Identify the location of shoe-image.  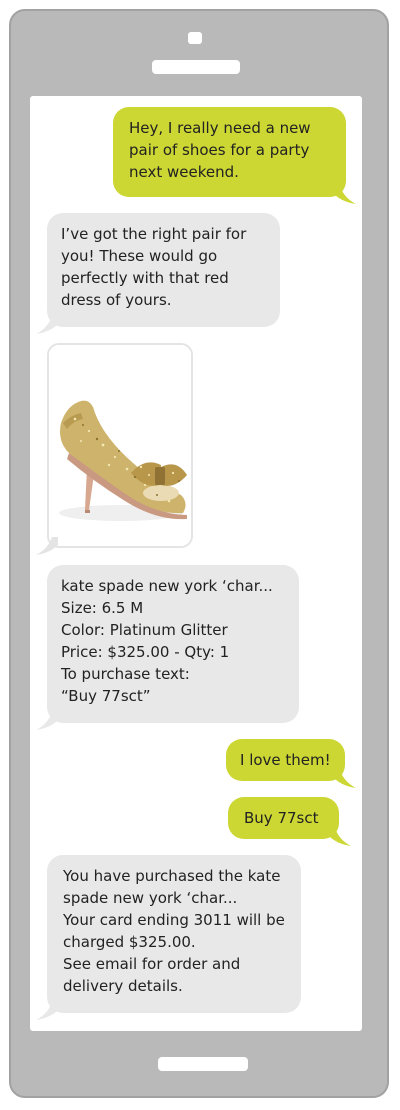
(120, 445).